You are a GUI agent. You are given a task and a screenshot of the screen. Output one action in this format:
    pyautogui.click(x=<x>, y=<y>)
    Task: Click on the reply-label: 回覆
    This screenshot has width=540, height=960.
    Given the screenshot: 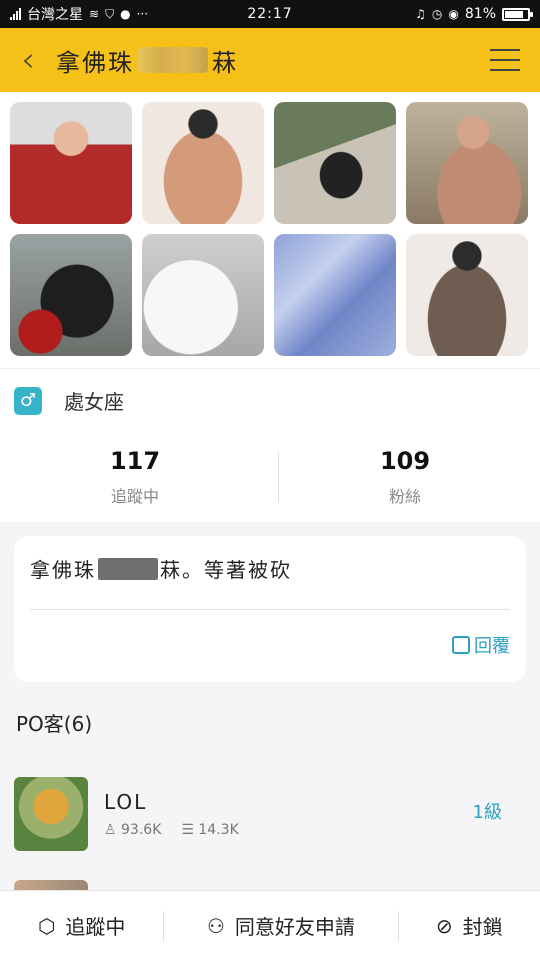 What is the action you would take?
    pyautogui.click(x=492, y=646)
    